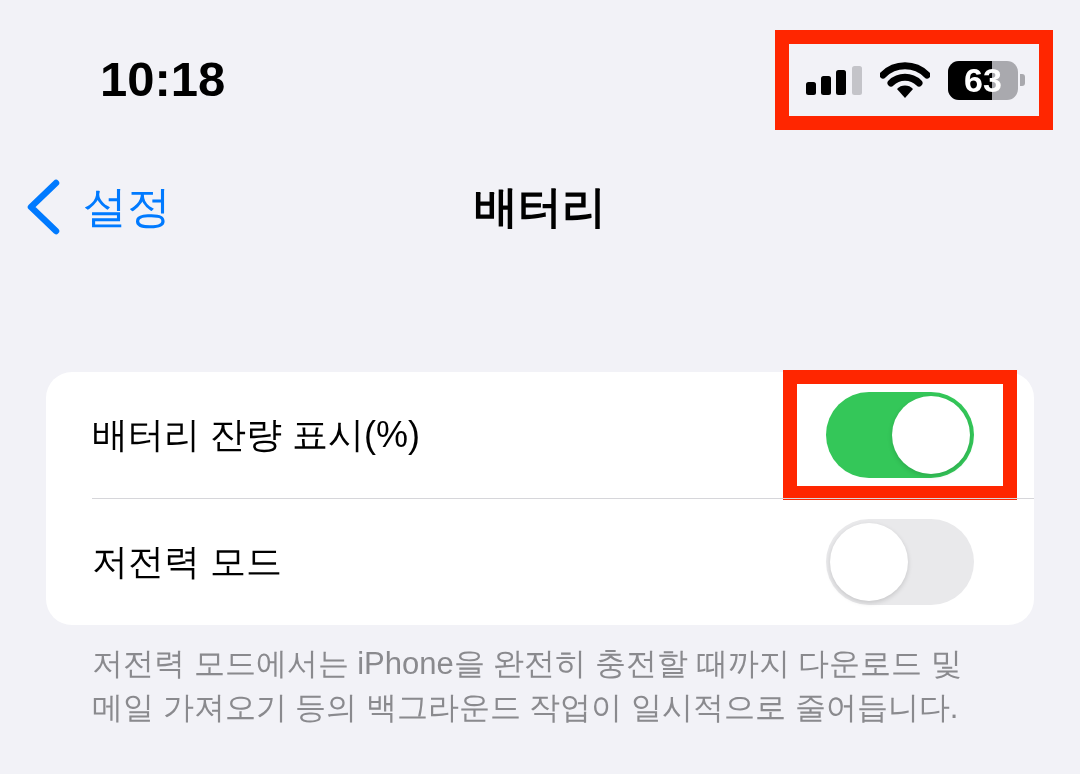  Describe the element at coordinates (187, 562) in the screenshot. I see `setting-label: 저전력 모드` at that location.